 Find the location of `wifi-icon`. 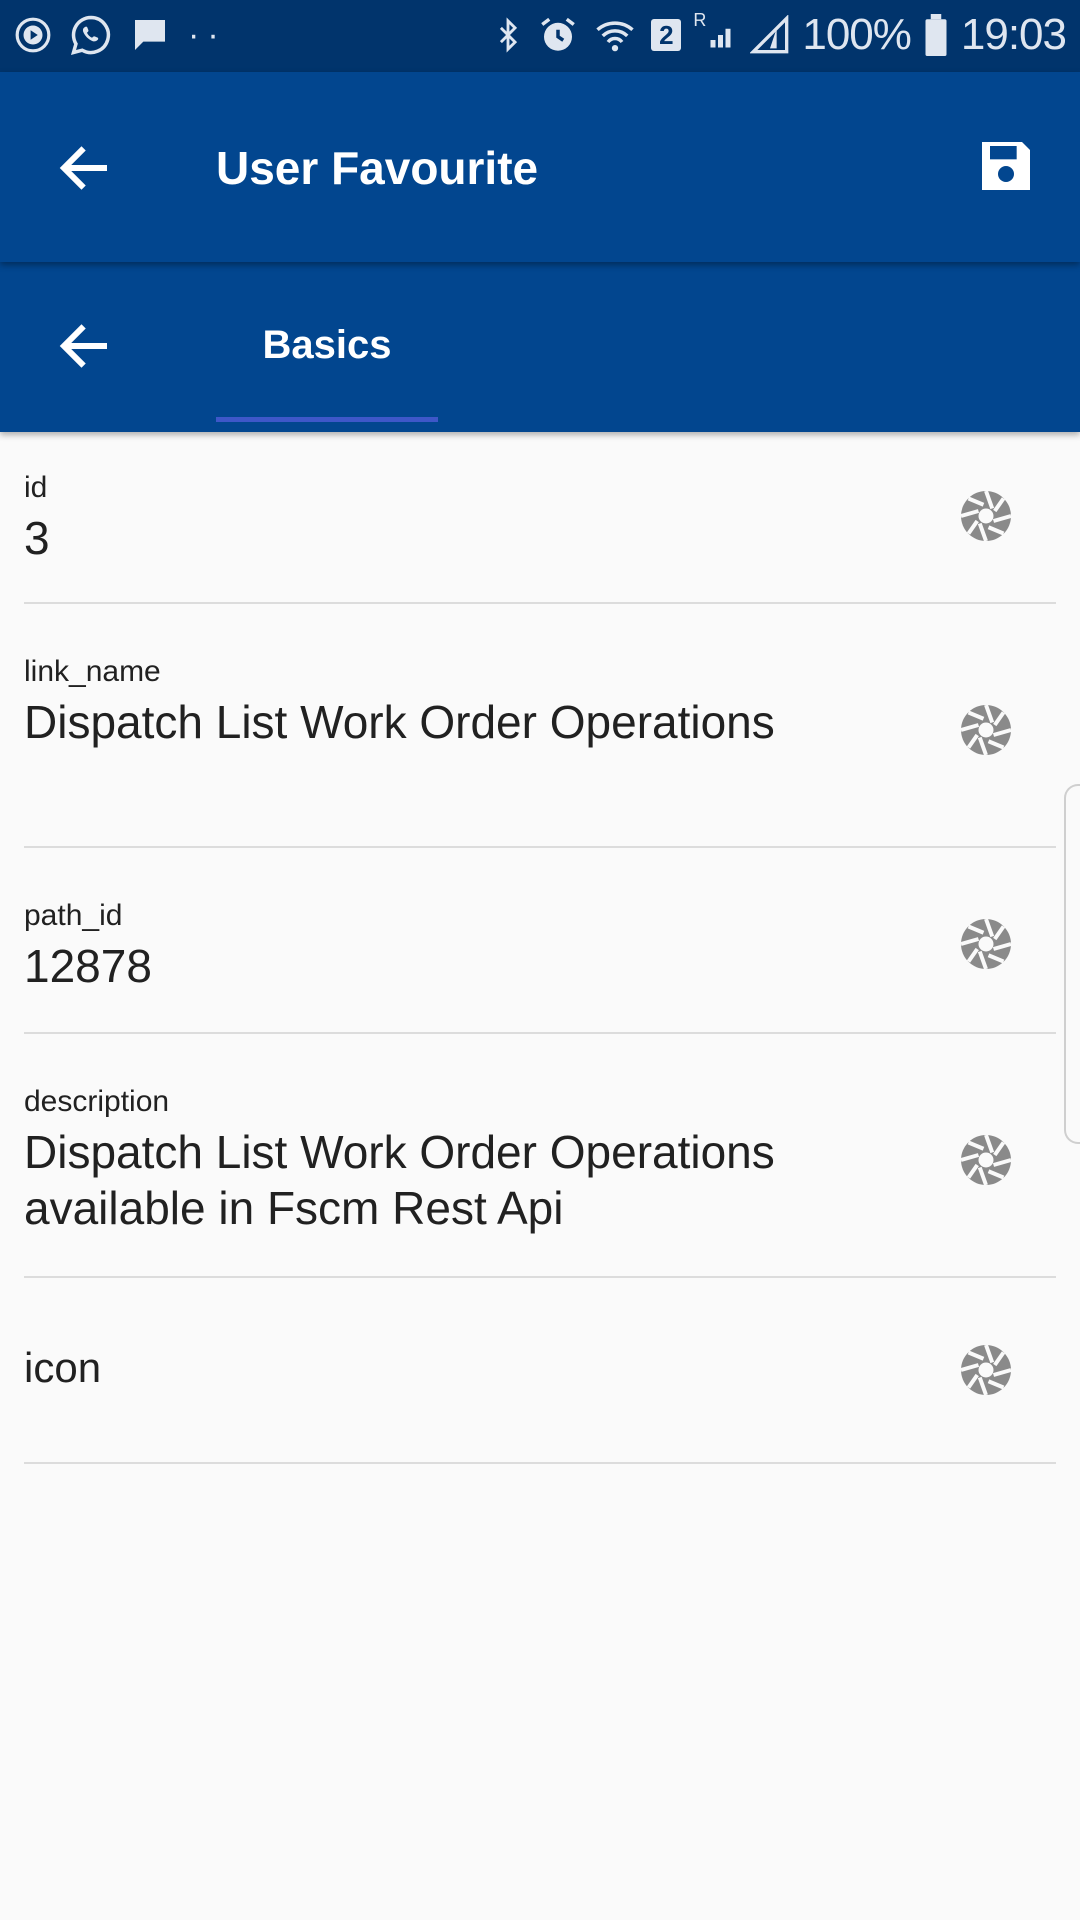

wifi-icon is located at coordinates (615, 36).